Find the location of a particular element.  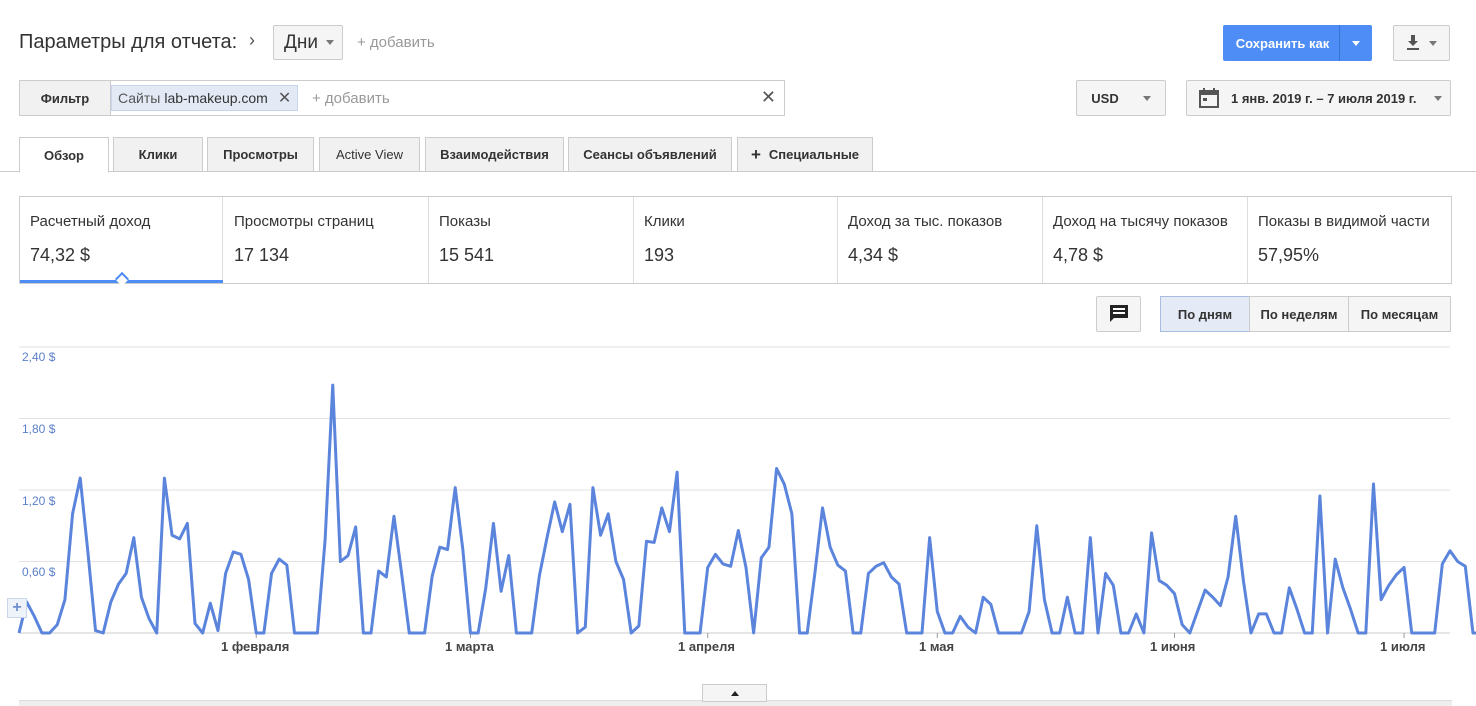

tab-label: Обзор is located at coordinates (64, 155).